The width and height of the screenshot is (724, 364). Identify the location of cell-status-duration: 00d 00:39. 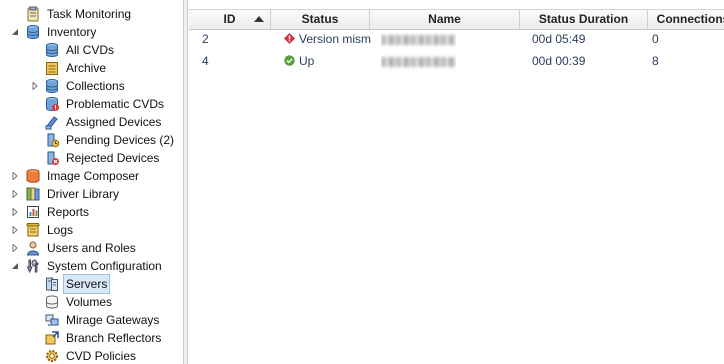
(559, 61).